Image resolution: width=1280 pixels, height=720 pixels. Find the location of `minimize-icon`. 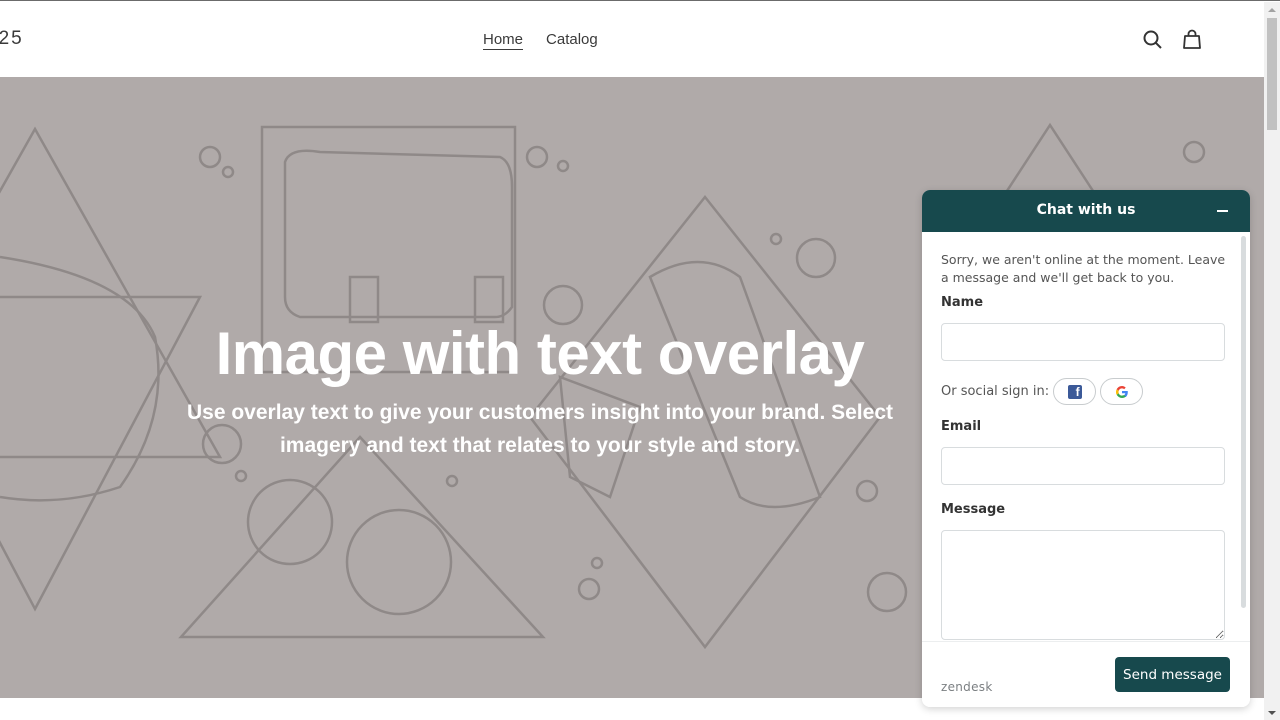

minimize-icon is located at coordinates (1222, 211).